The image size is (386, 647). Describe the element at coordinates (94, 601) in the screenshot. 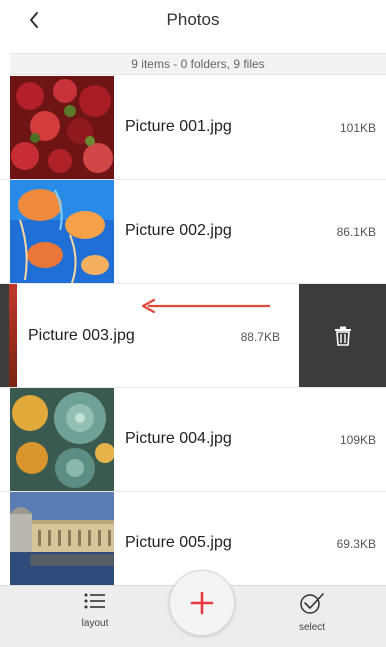

I see `list-icon` at that location.